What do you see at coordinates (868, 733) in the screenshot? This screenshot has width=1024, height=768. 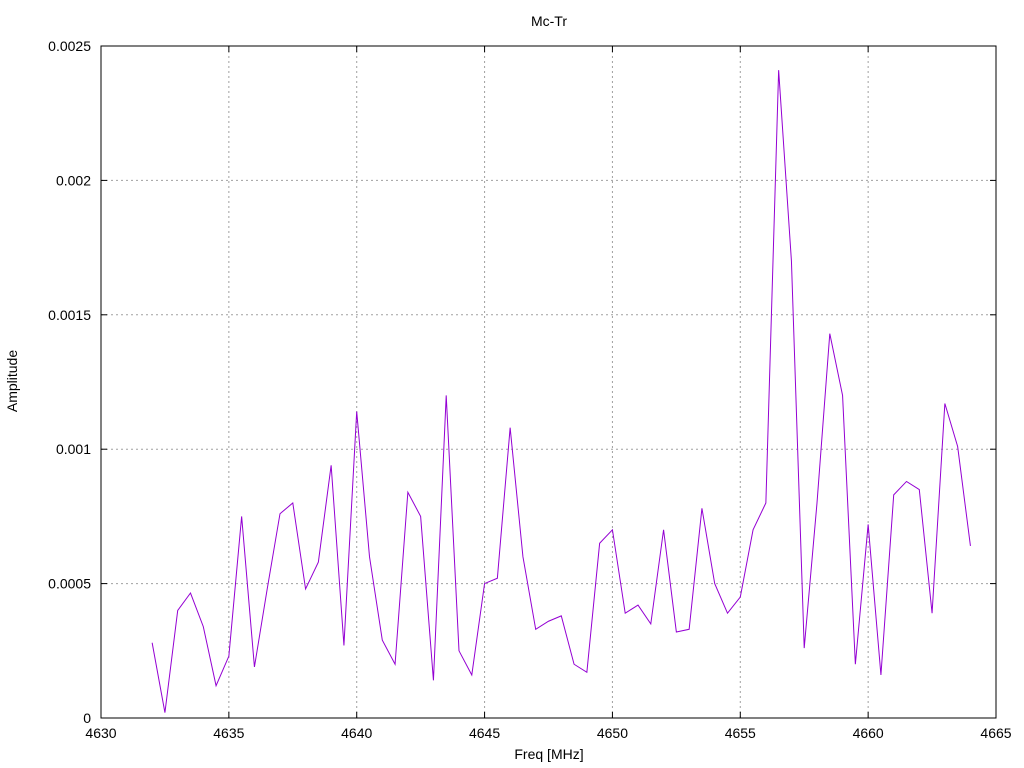 I see `x-tick-label: 4660` at bounding box center [868, 733].